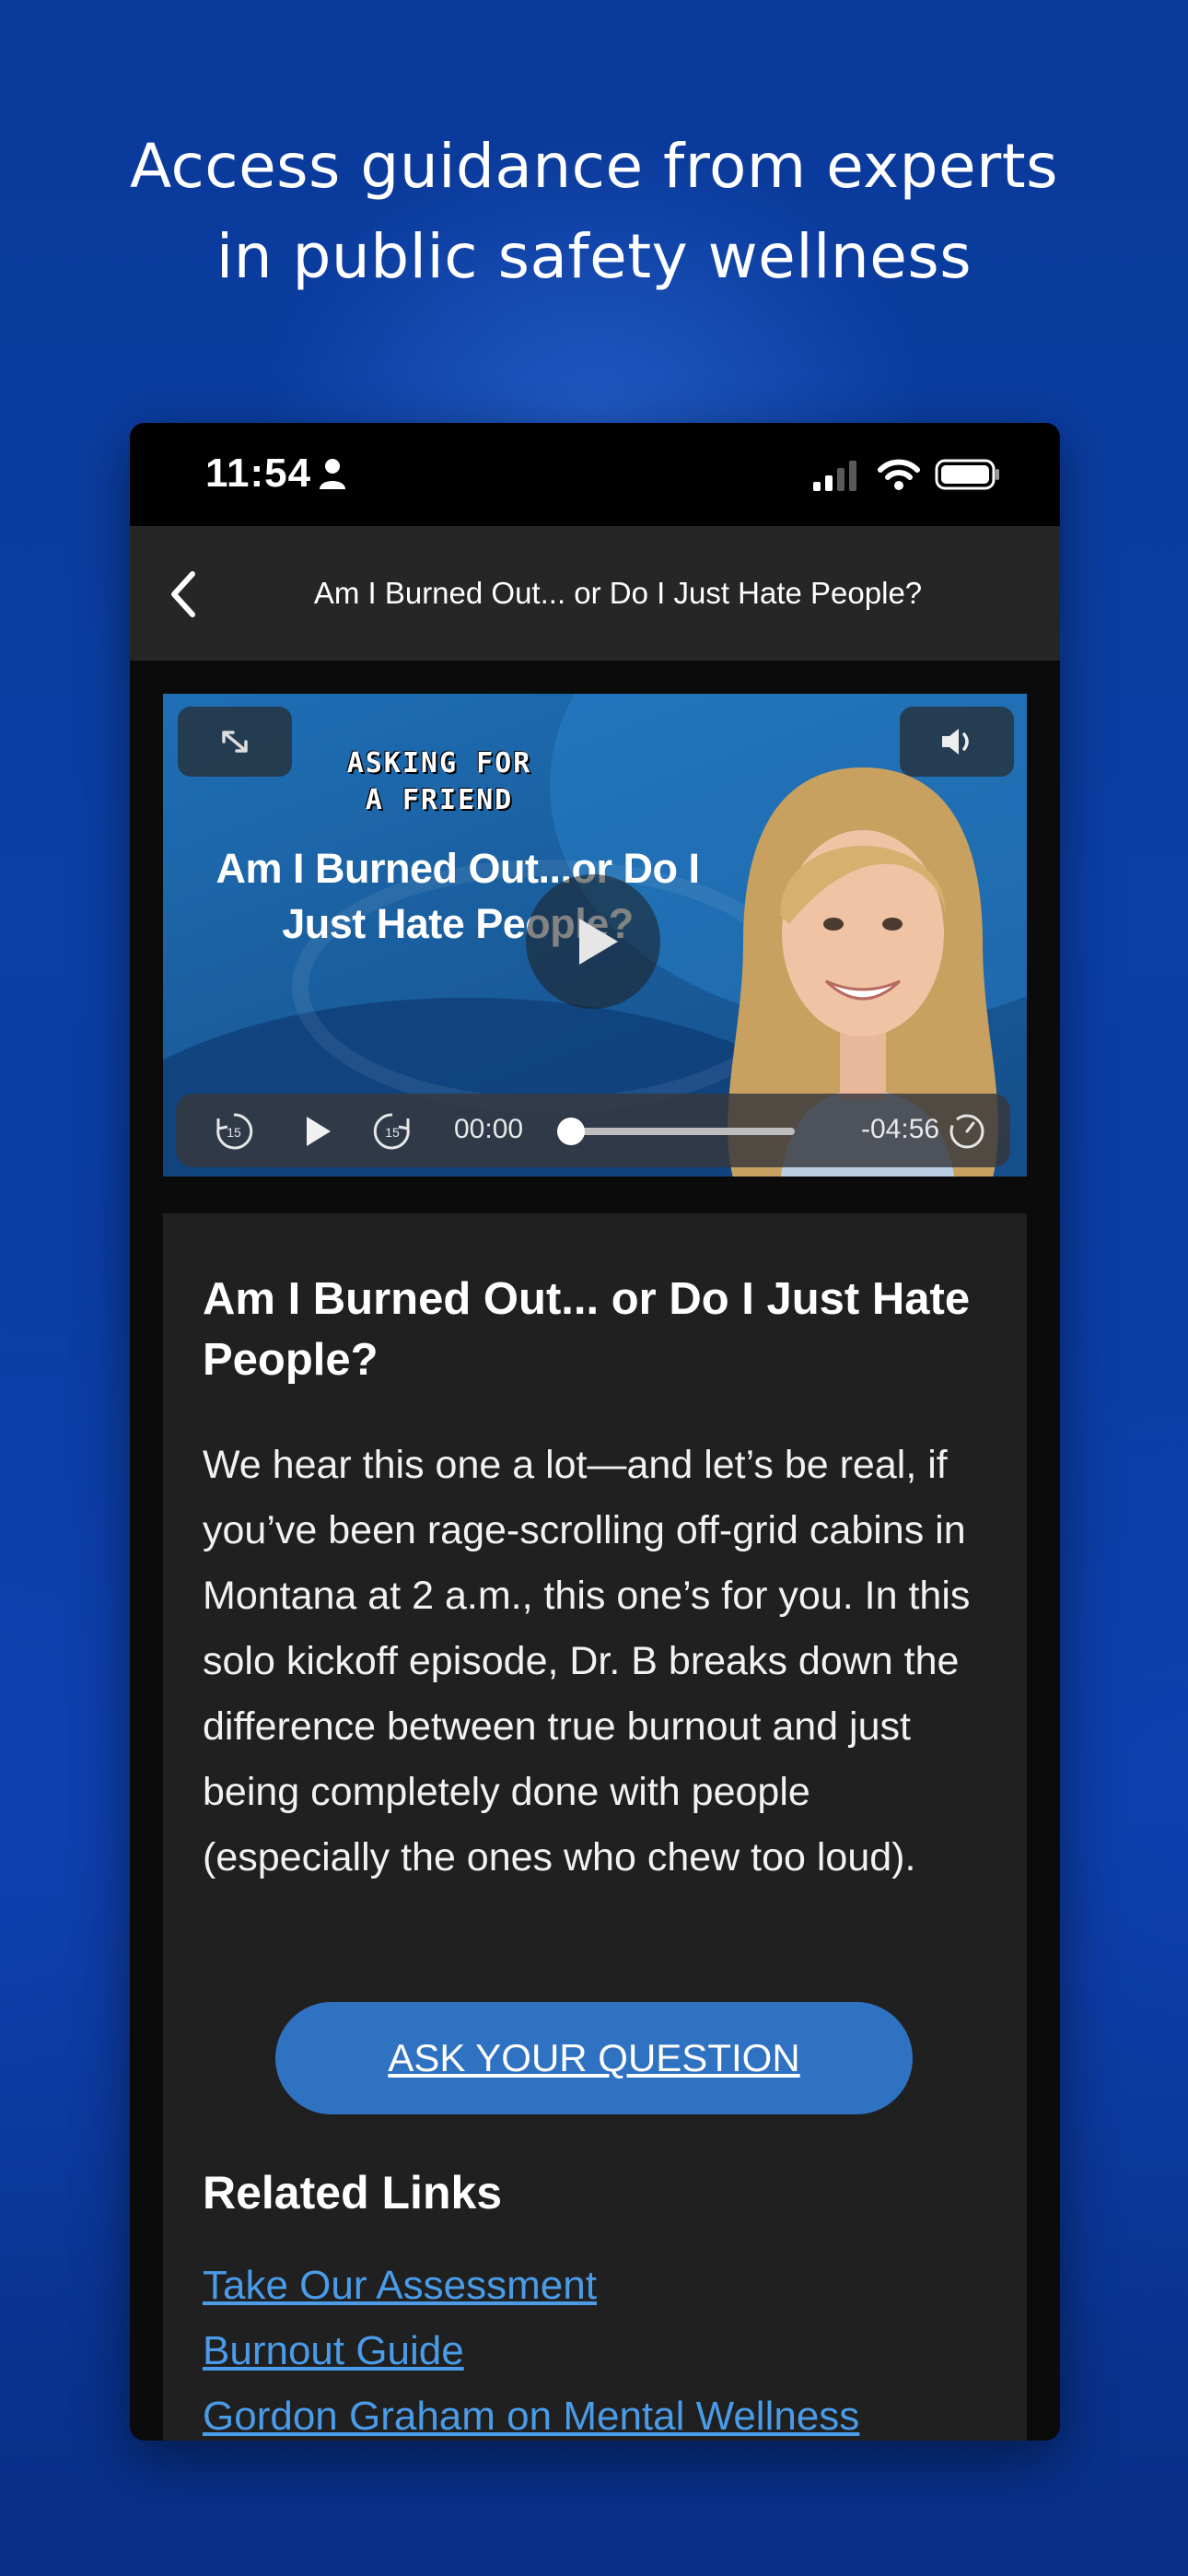 The image size is (1188, 2576). Describe the element at coordinates (899, 475) in the screenshot. I see `wifi-icon` at that location.